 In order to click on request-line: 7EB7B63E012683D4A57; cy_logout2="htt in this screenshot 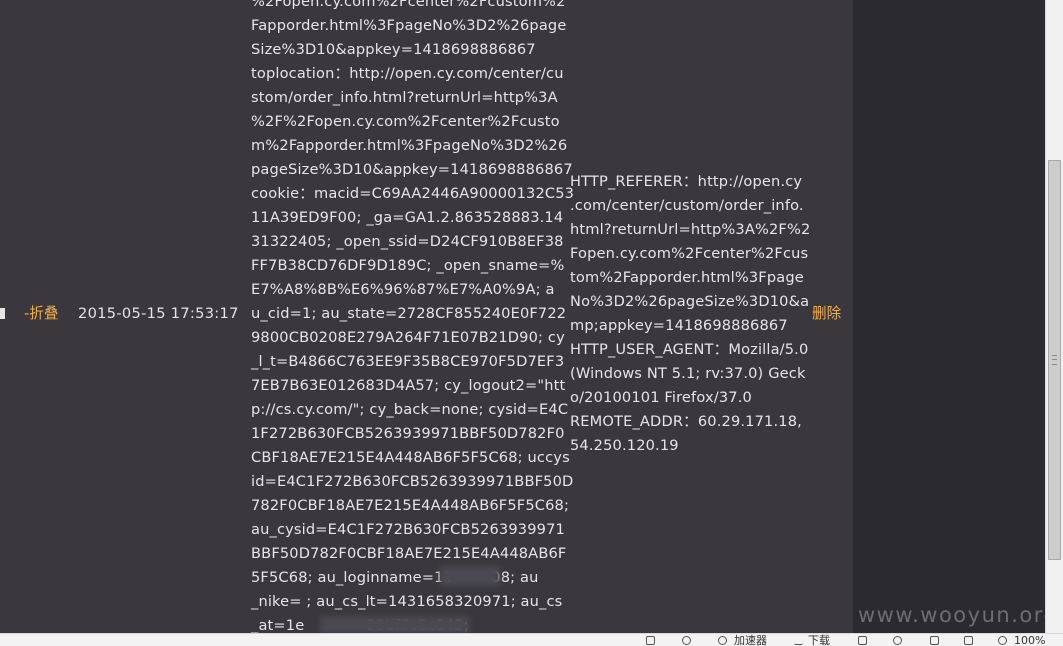, I will do `click(408, 385)`.